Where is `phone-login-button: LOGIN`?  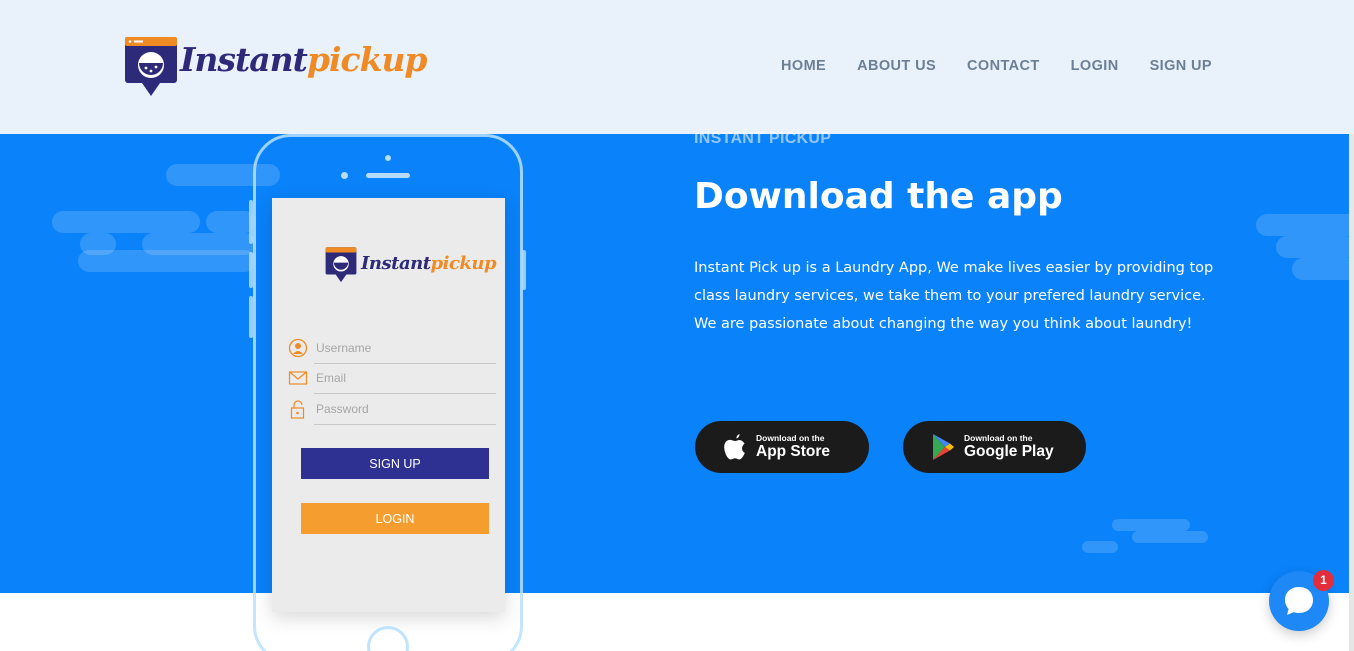
phone-login-button: LOGIN is located at coordinates (395, 518).